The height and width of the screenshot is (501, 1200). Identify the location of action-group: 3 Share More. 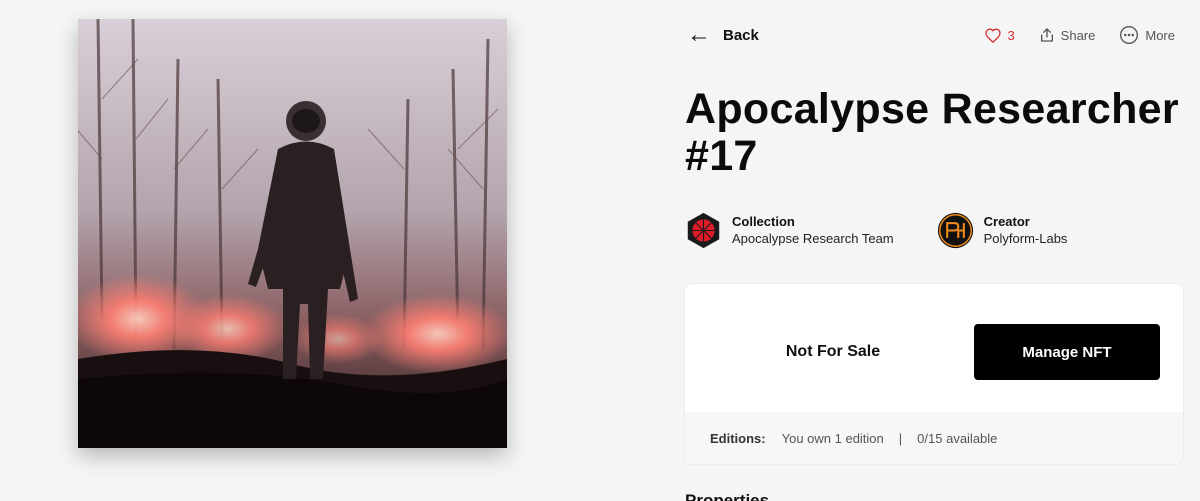
(1080, 35).